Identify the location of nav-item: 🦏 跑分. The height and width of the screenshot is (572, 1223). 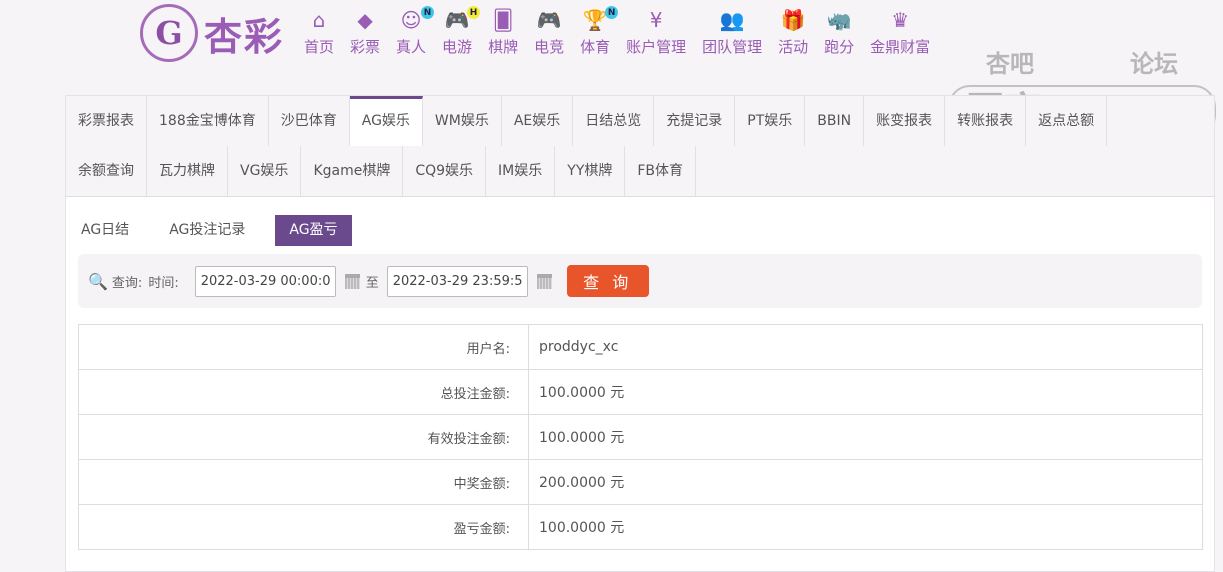
(839, 32).